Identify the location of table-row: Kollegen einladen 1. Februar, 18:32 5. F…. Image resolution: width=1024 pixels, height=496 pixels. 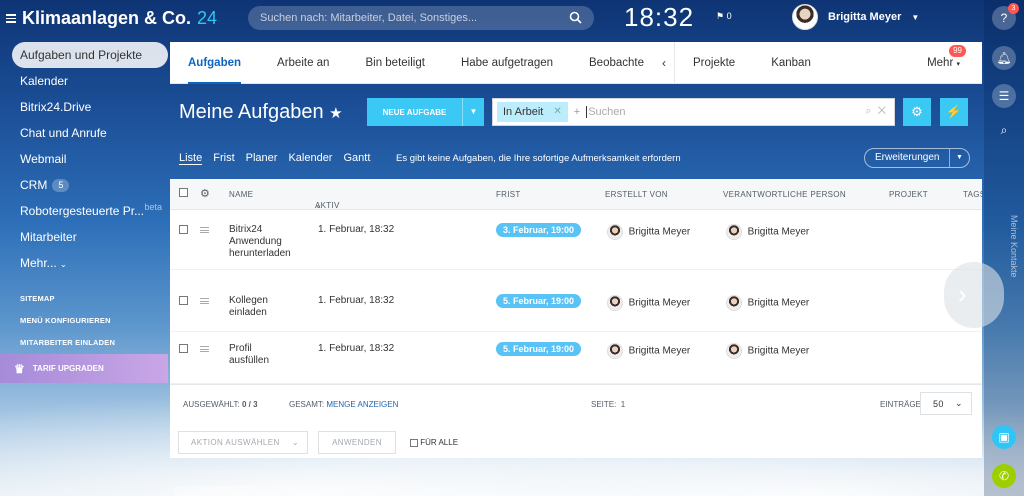
(576, 301).